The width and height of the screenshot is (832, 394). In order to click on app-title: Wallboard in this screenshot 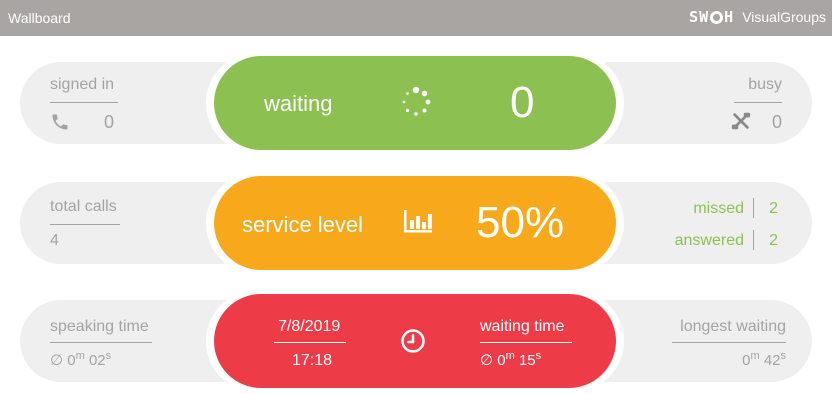, I will do `click(39, 18)`.